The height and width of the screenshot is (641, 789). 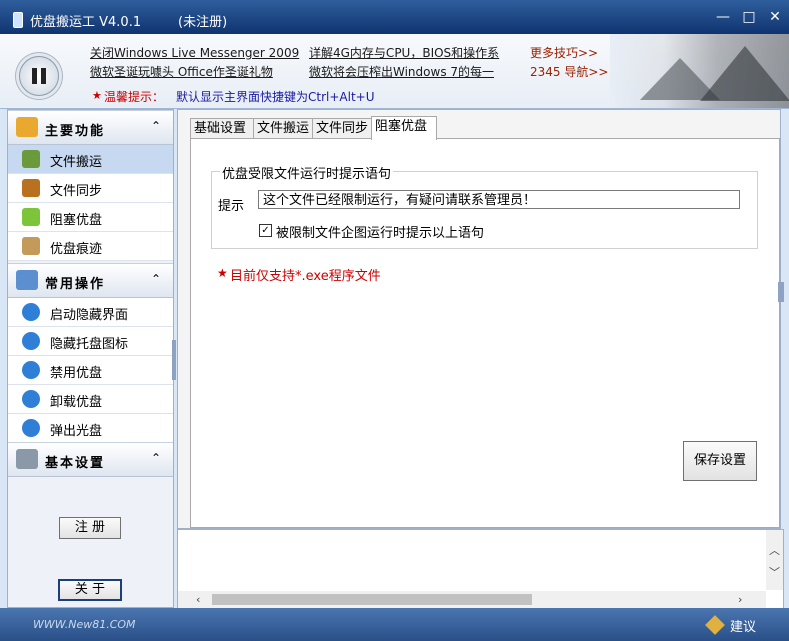 I want to click on sidebar-item-eject-disc: 弹出光盘, so click(x=90, y=428).